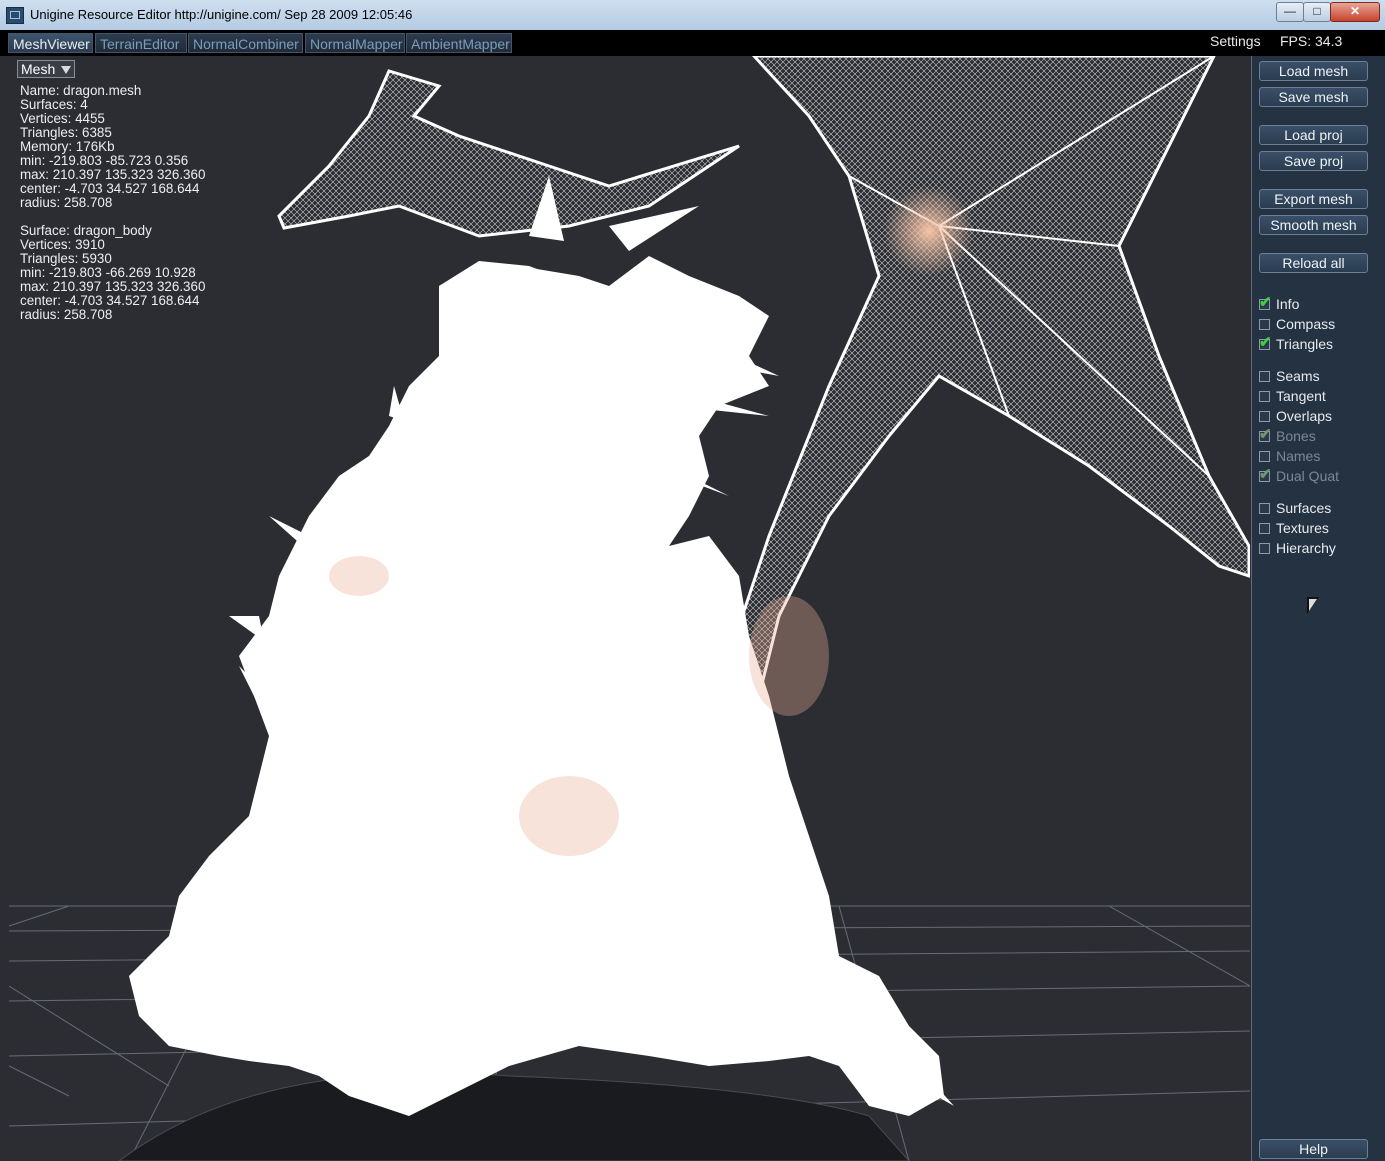  I want to click on info-line: Vertices: 4455, so click(62, 118).